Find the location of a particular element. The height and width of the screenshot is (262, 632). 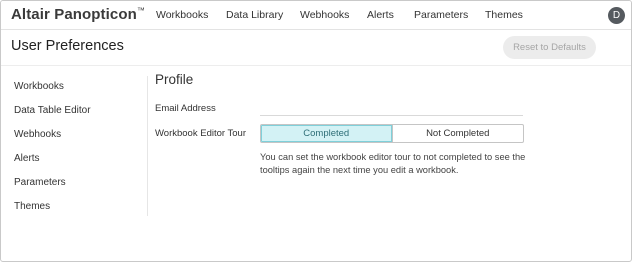

trademark-mark: ™ is located at coordinates (140, 10).